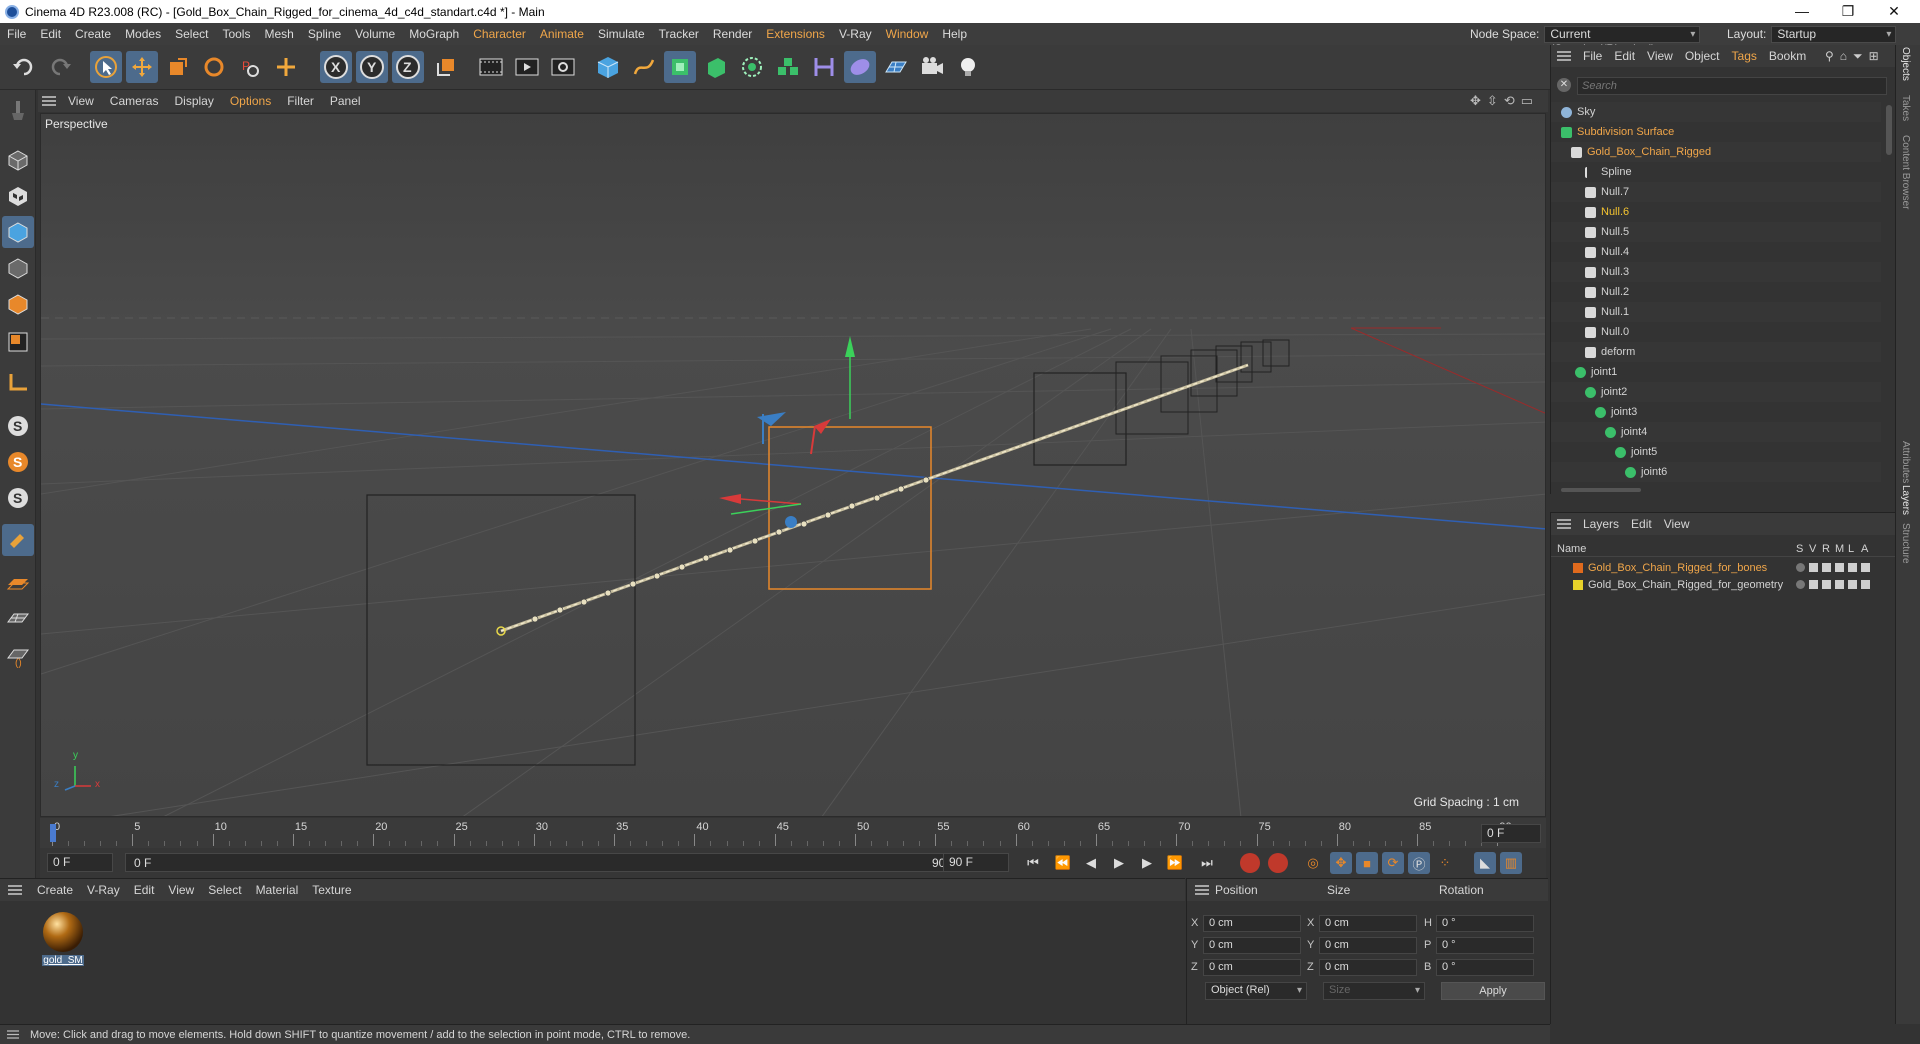  What do you see at coordinates (968, 67) in the screenshot?
I see `light-icon` at bounding box center [968, 67].